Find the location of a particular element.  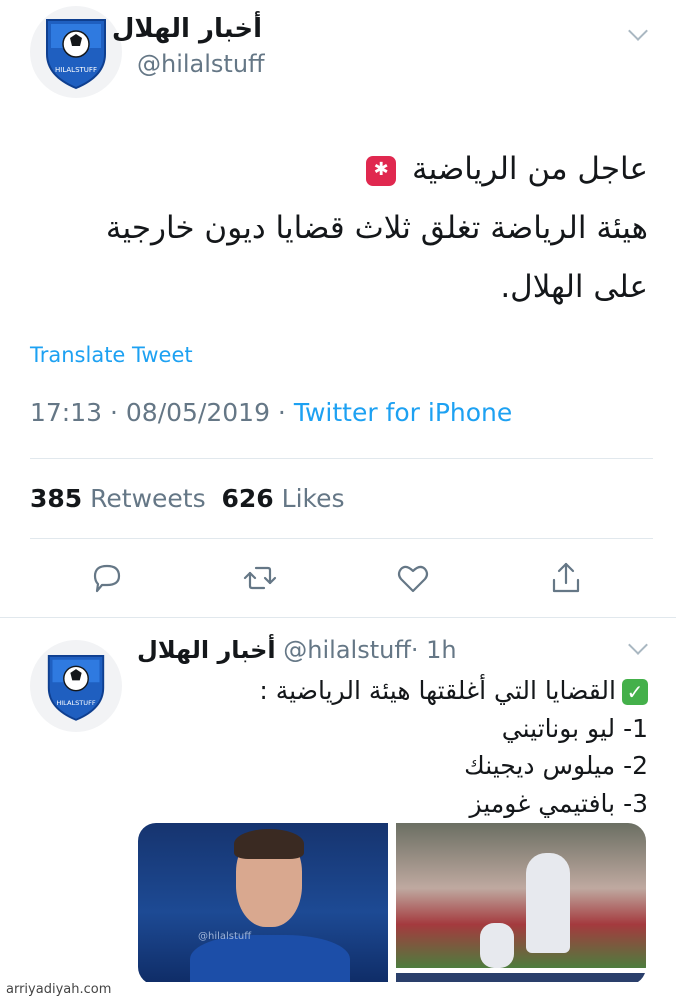

share-icon is located at coordinates (566, 578).